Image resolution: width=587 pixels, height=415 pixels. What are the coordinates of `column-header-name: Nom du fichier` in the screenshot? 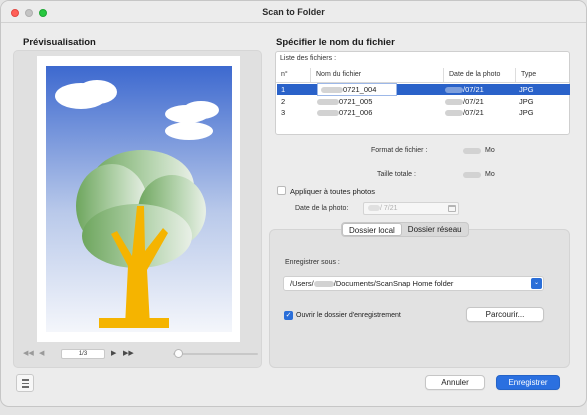 It's located at (377, 75).